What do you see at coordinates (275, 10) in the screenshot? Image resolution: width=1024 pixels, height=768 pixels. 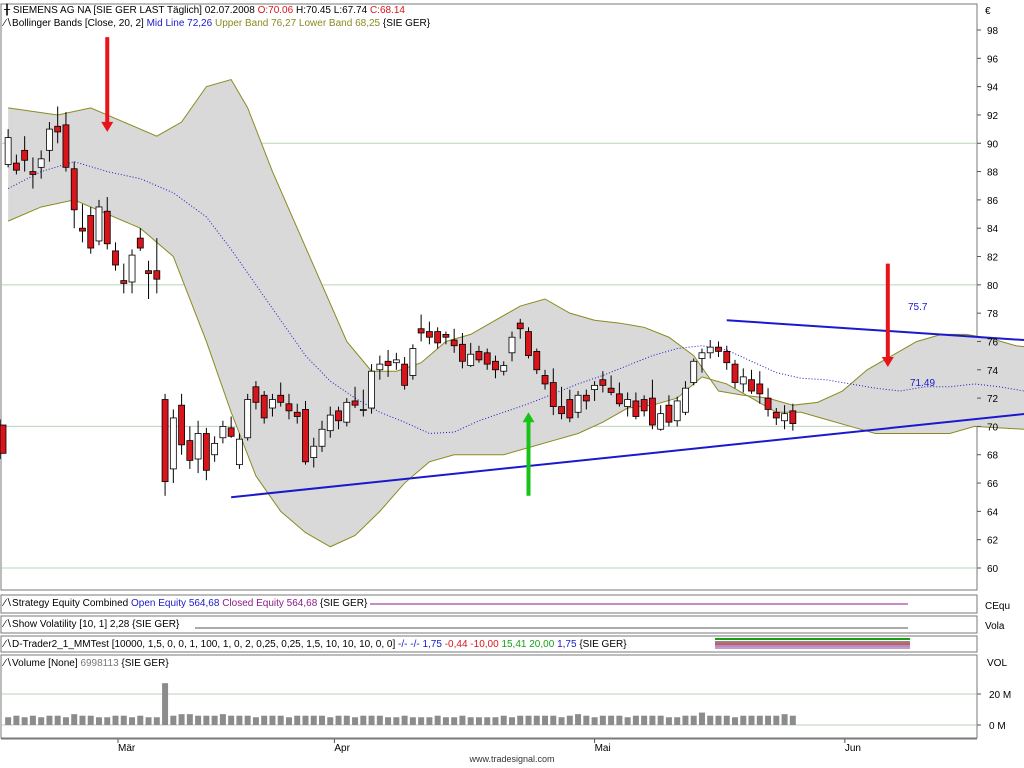 I see `header-open: O:70.06` at bounding box center [275, 10].